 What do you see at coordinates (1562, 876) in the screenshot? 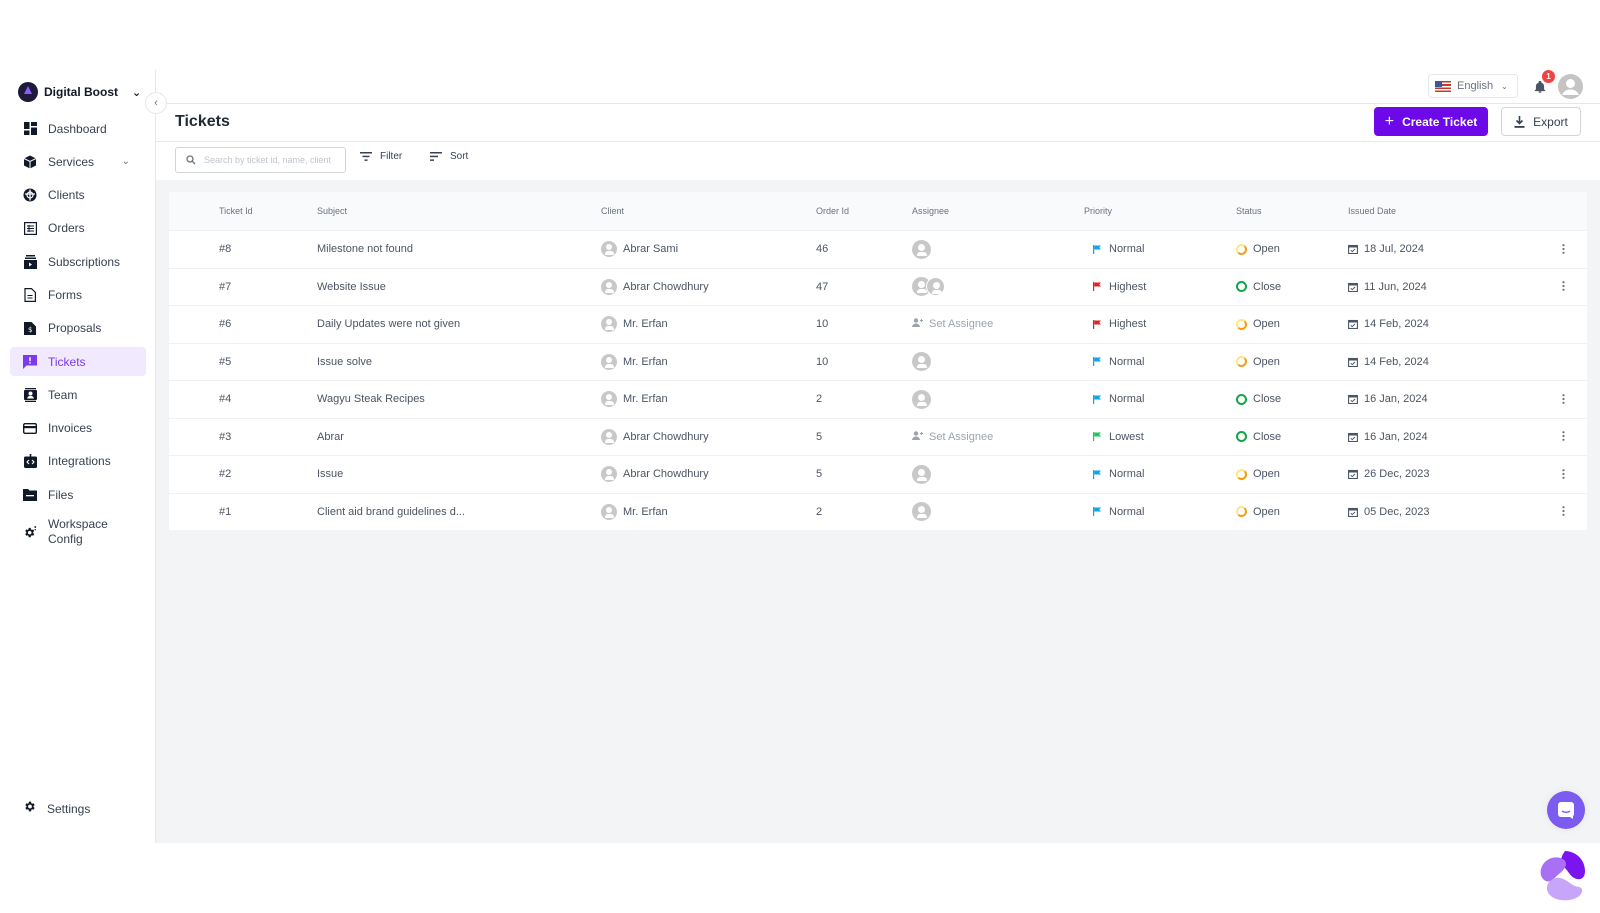
I see `brand-logo-icon` at bounding box center [1562, 876].